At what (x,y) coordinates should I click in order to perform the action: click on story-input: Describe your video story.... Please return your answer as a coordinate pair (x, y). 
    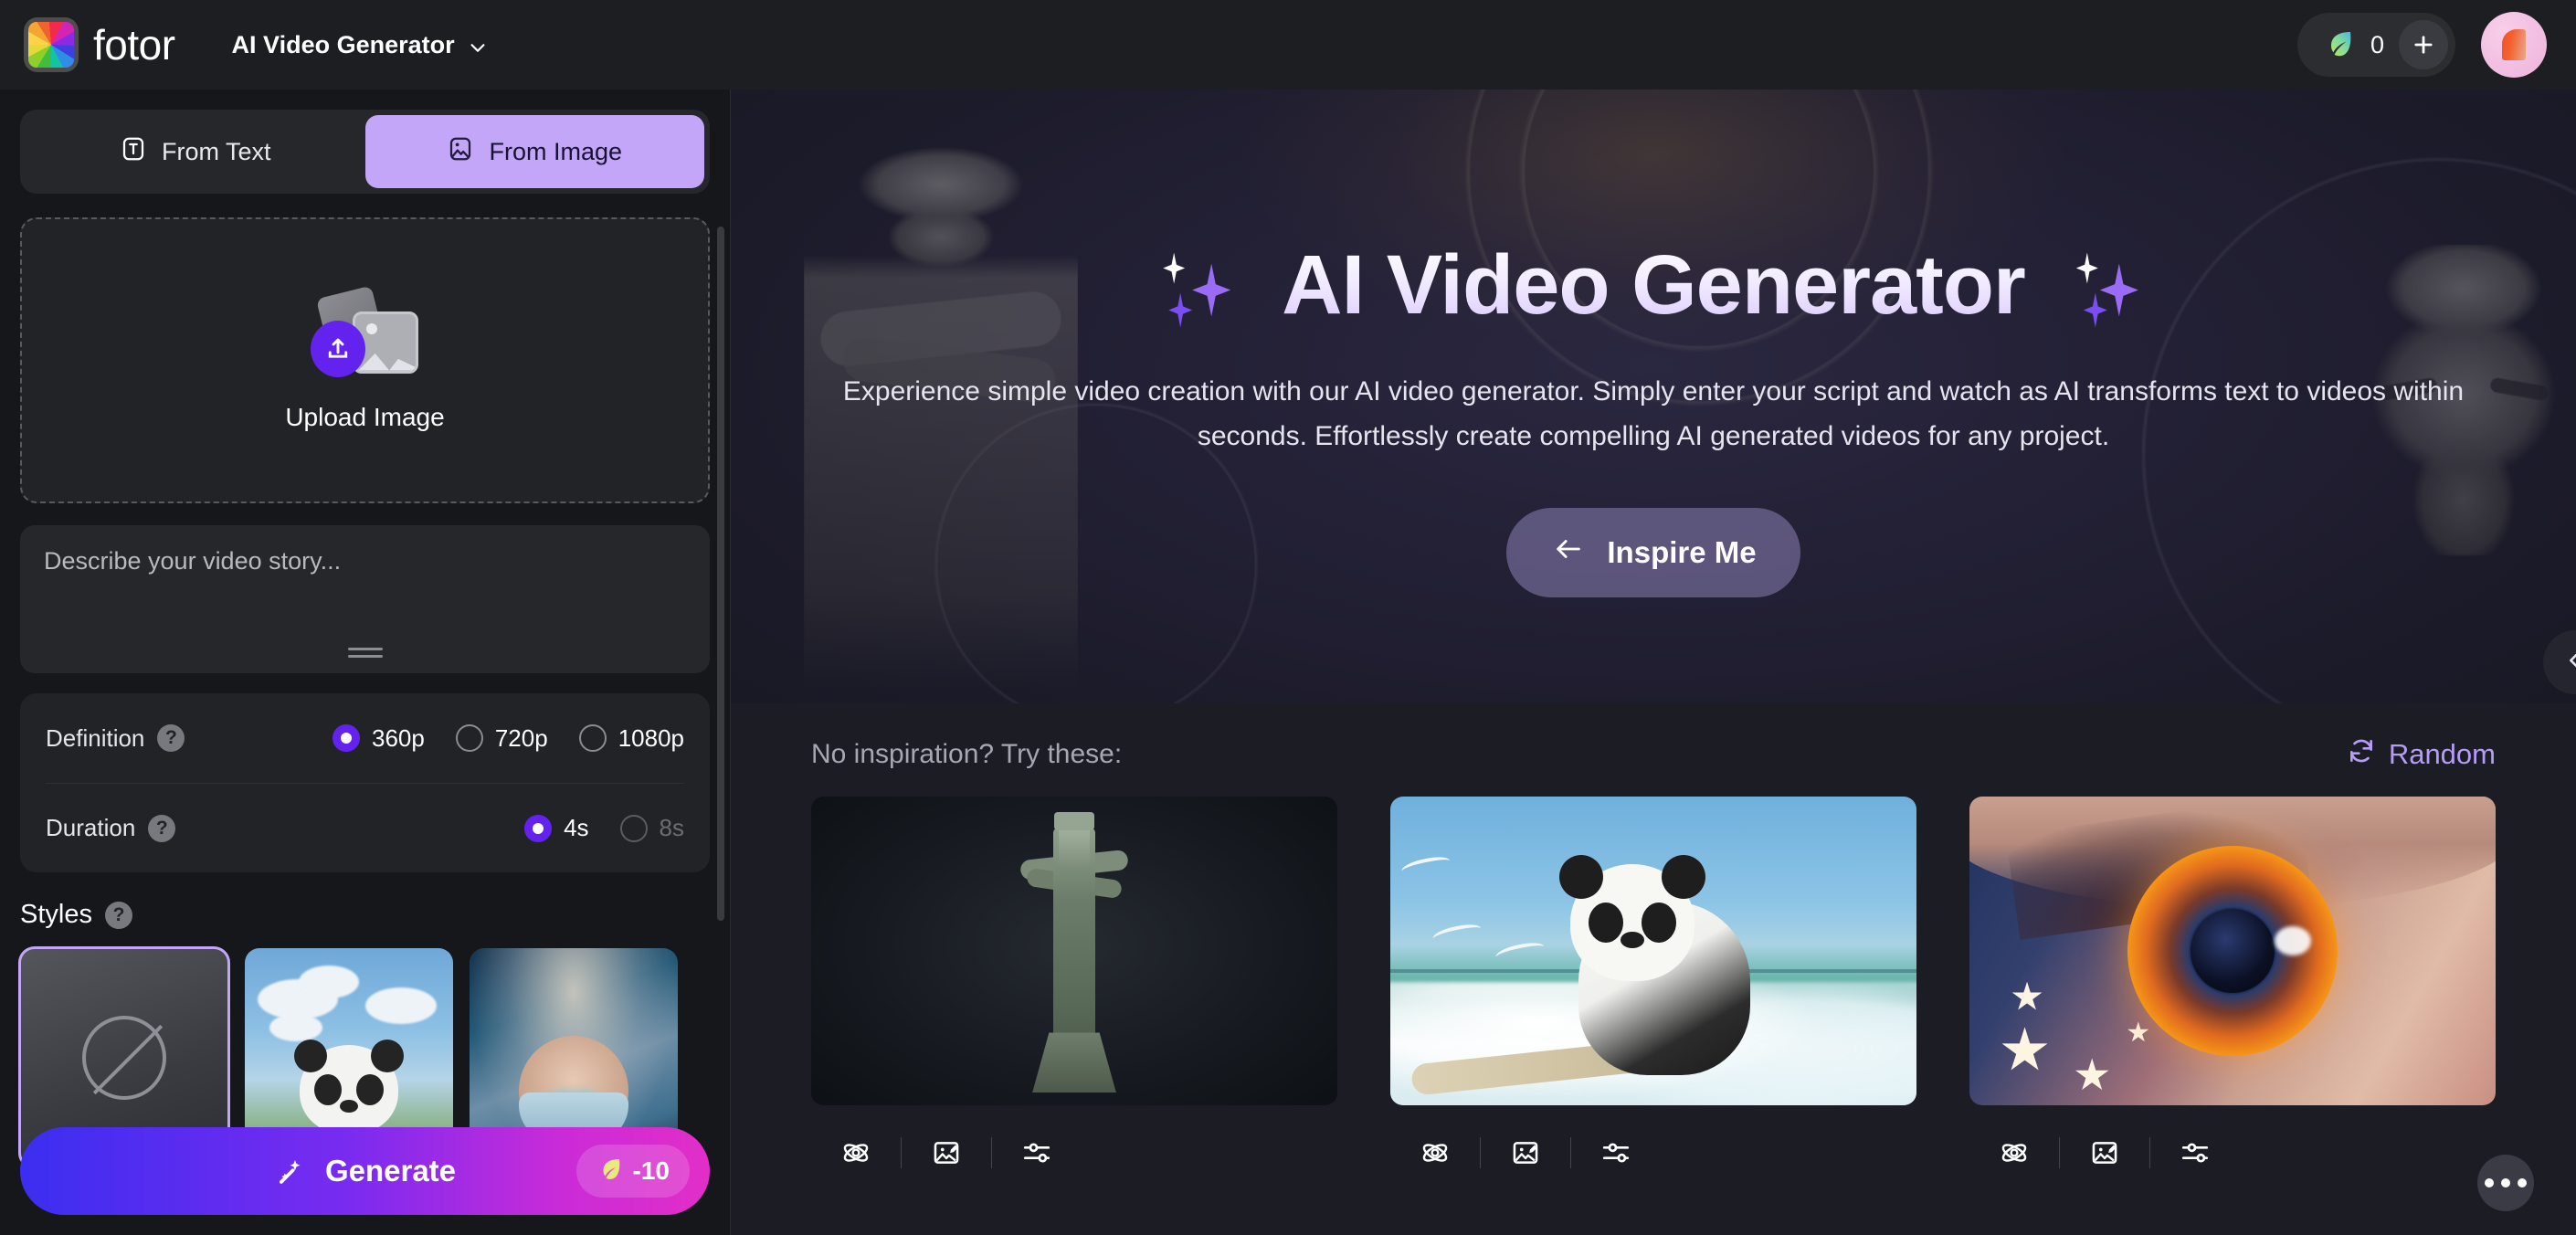
    Looking at the image, I should click on (365, 599).